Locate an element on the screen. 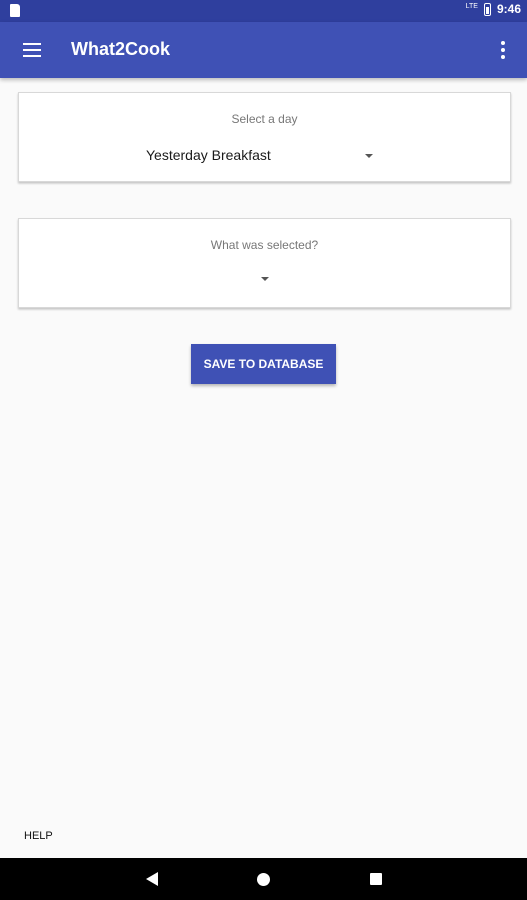 This screenshot has width=527, height=900. selection-dropdown is located at coordinates (265, 279).